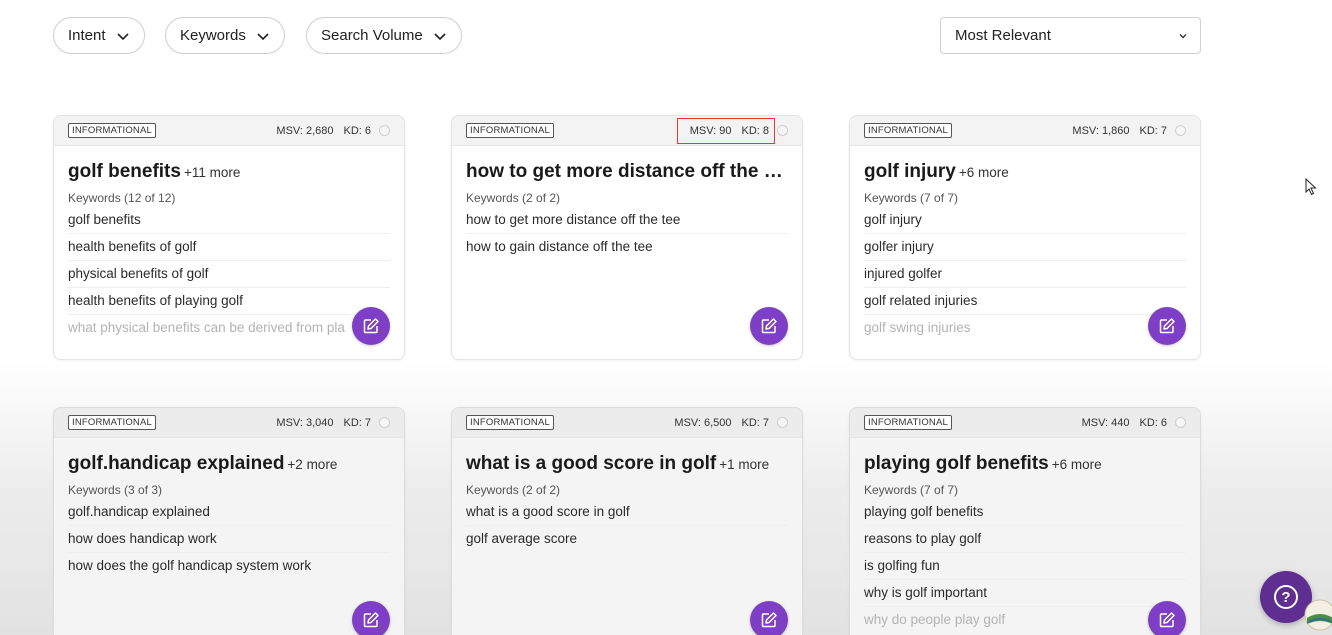 This screenshot has width=1332, height=635. What do you see at coordinates (312, 464) in the screenshot?
I see `more-count: +2 more` at bounding box center [312, 464].